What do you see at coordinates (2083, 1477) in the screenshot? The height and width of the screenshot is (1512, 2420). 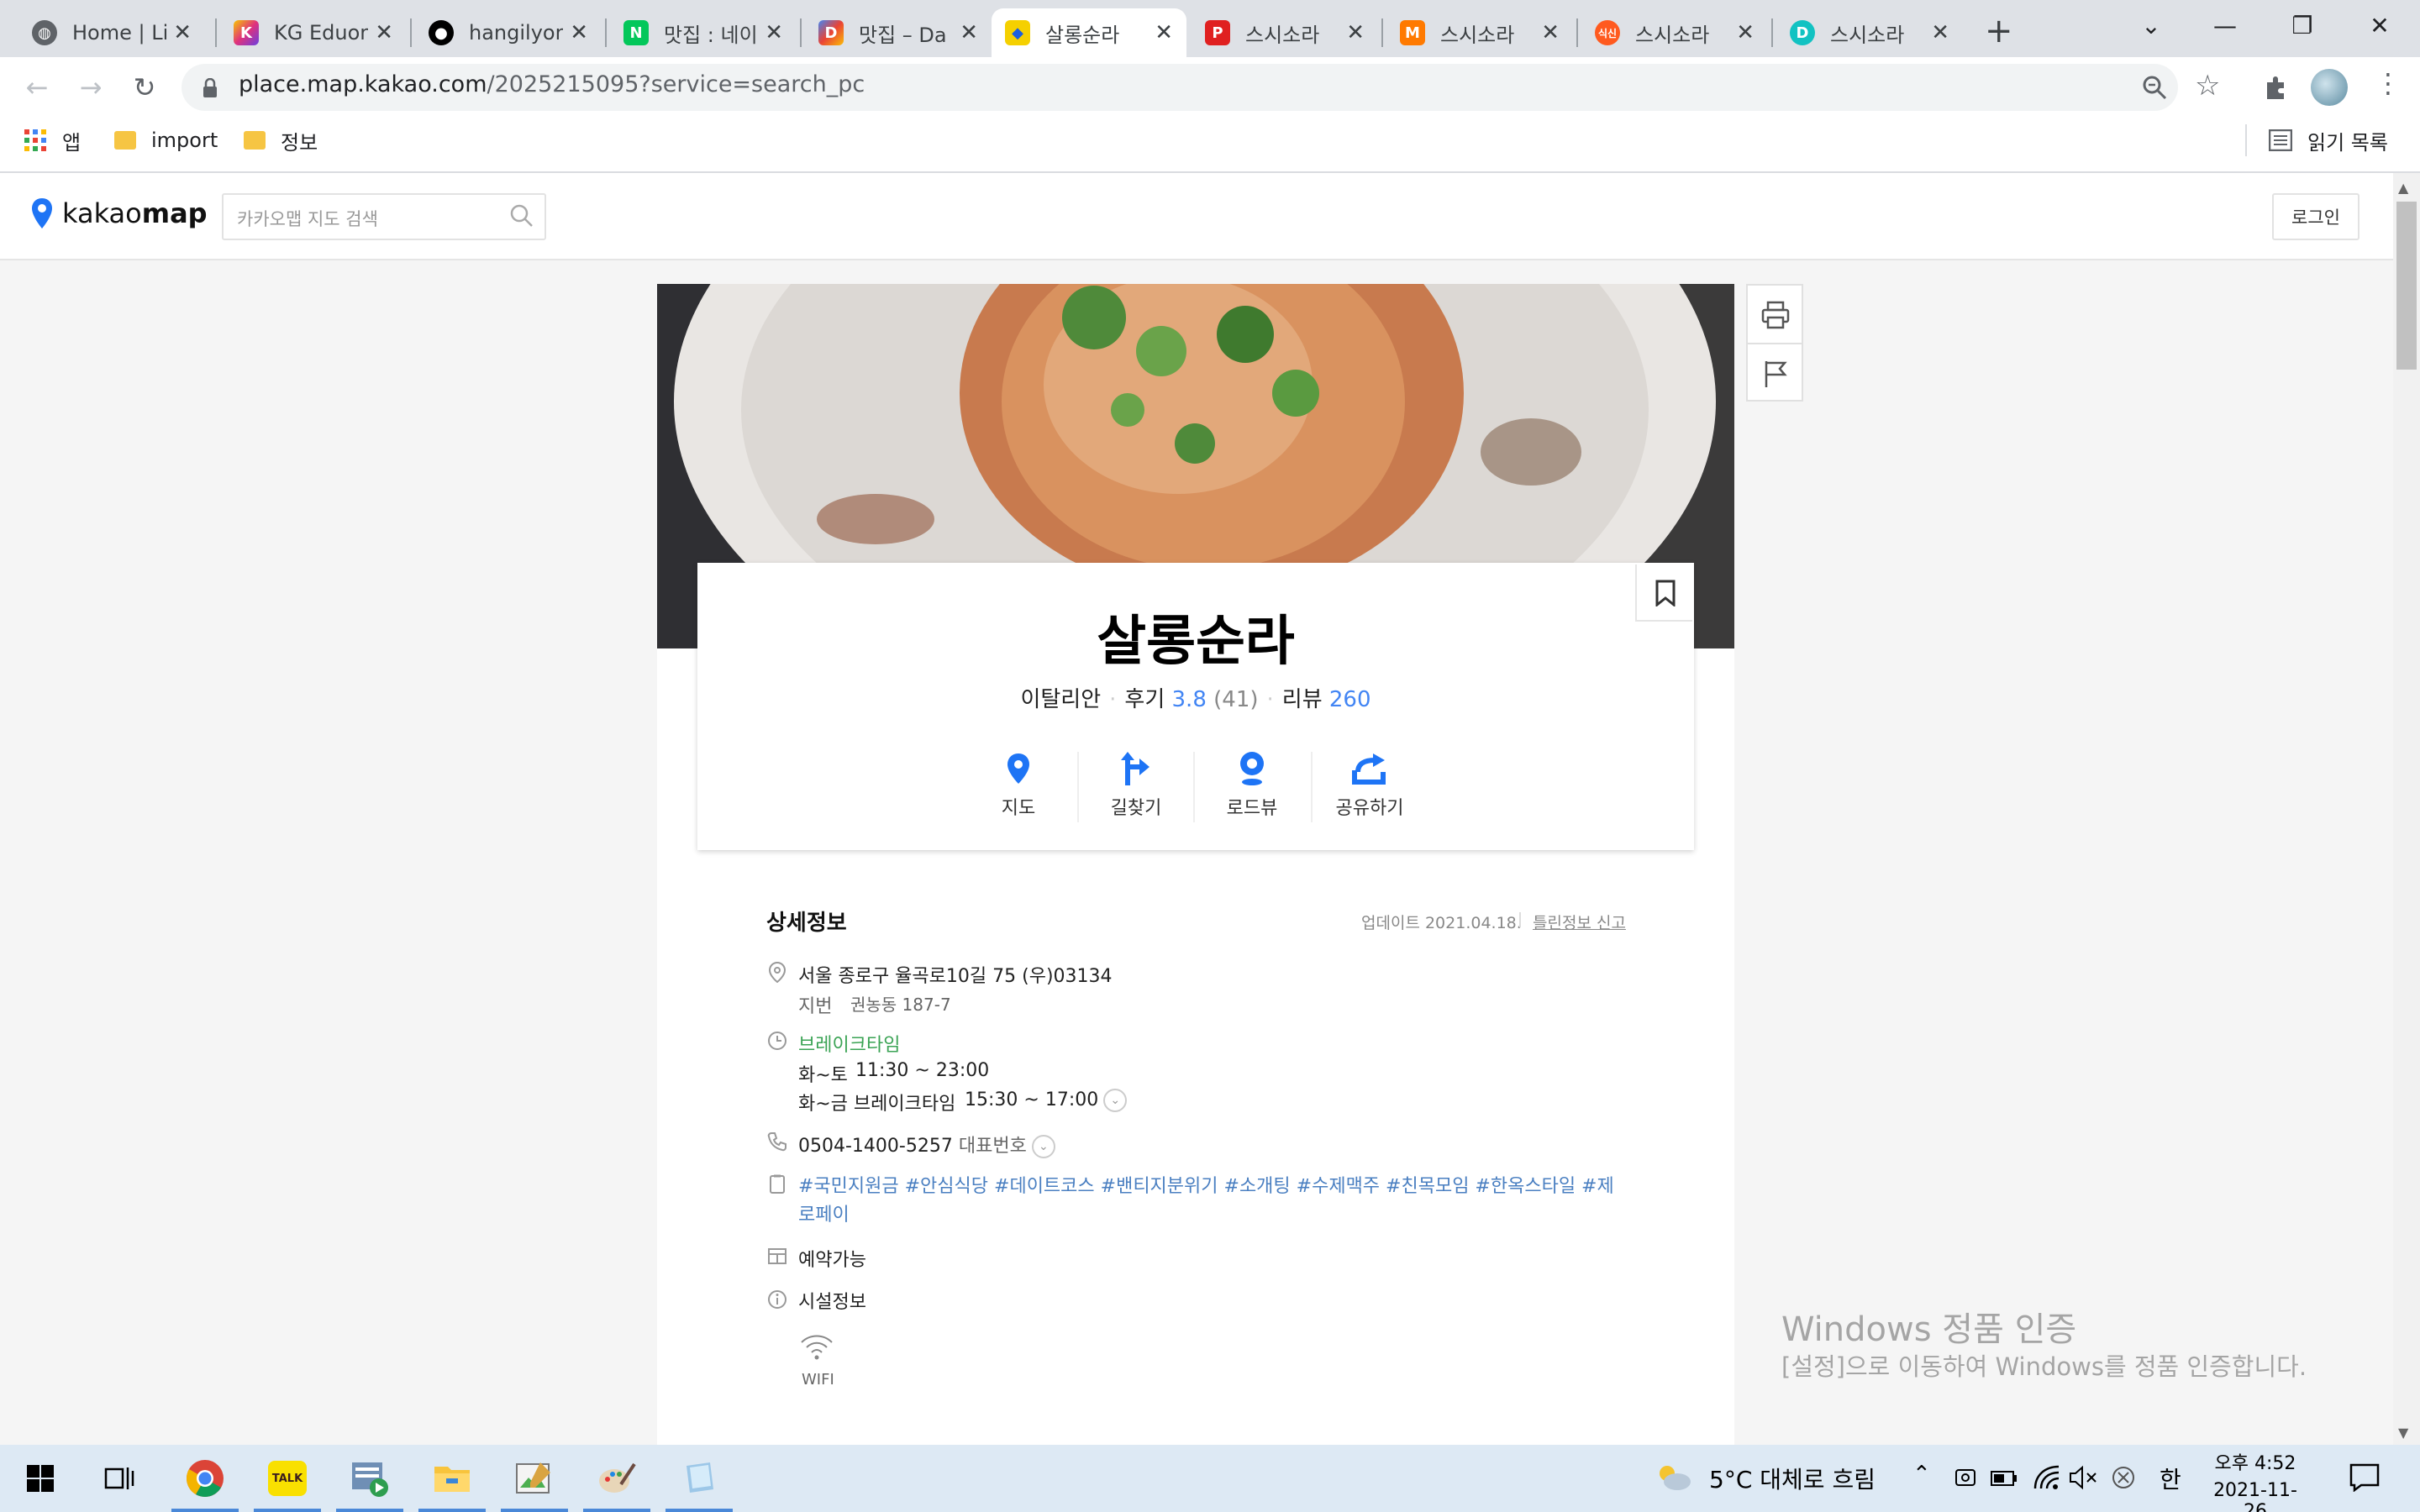 I see `volume-muted-icon` at bounding box center [2083, 1477].